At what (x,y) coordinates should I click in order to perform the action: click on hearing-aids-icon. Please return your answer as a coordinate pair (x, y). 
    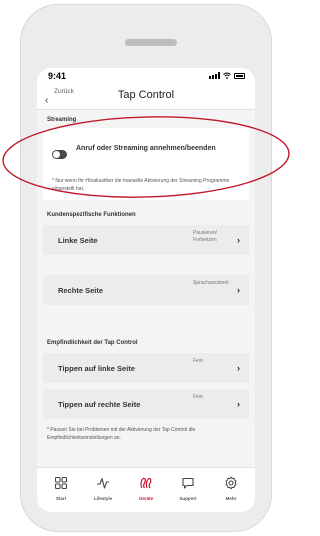
    Looking at the image, I should click on (146, 483).